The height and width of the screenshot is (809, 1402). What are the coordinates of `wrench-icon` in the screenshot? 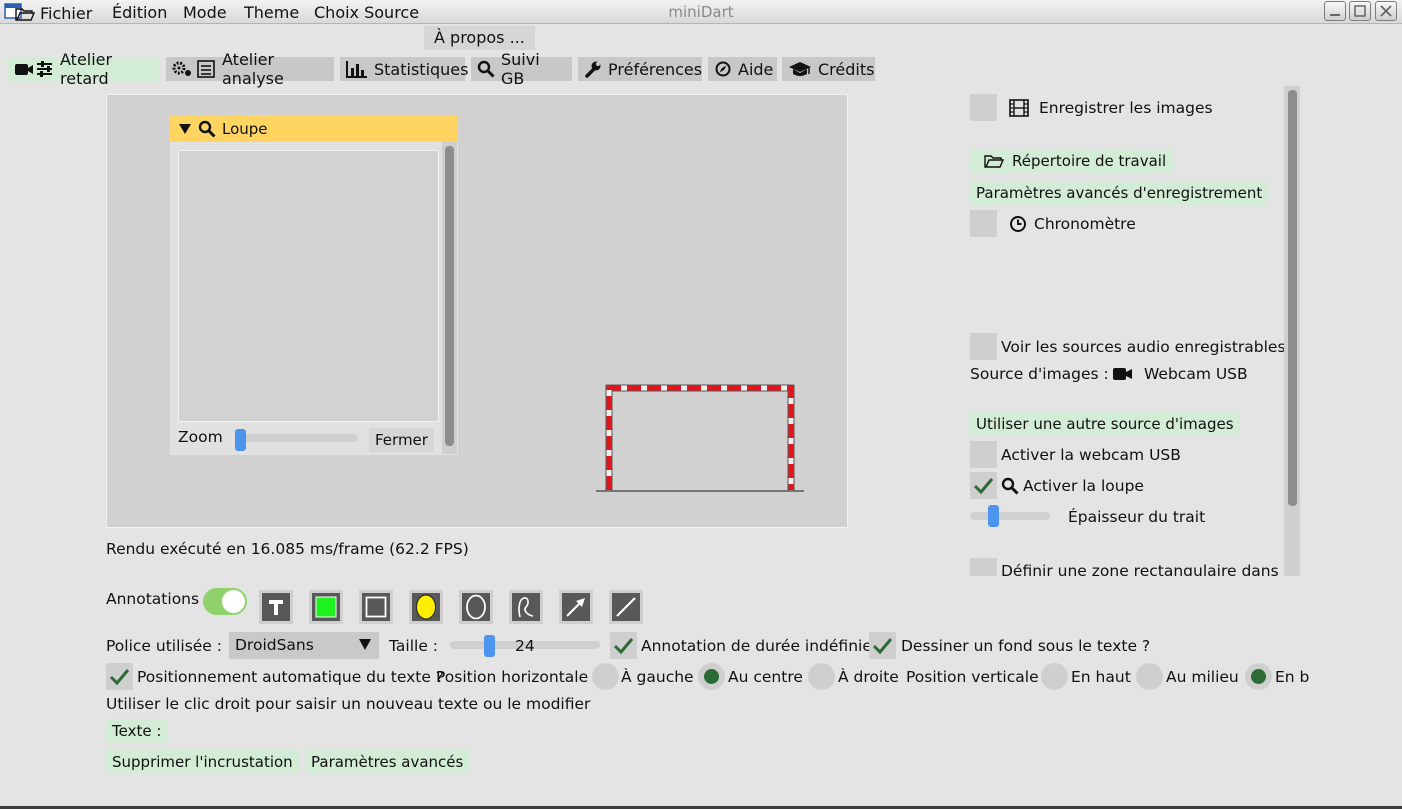 It's located at (593, 69).